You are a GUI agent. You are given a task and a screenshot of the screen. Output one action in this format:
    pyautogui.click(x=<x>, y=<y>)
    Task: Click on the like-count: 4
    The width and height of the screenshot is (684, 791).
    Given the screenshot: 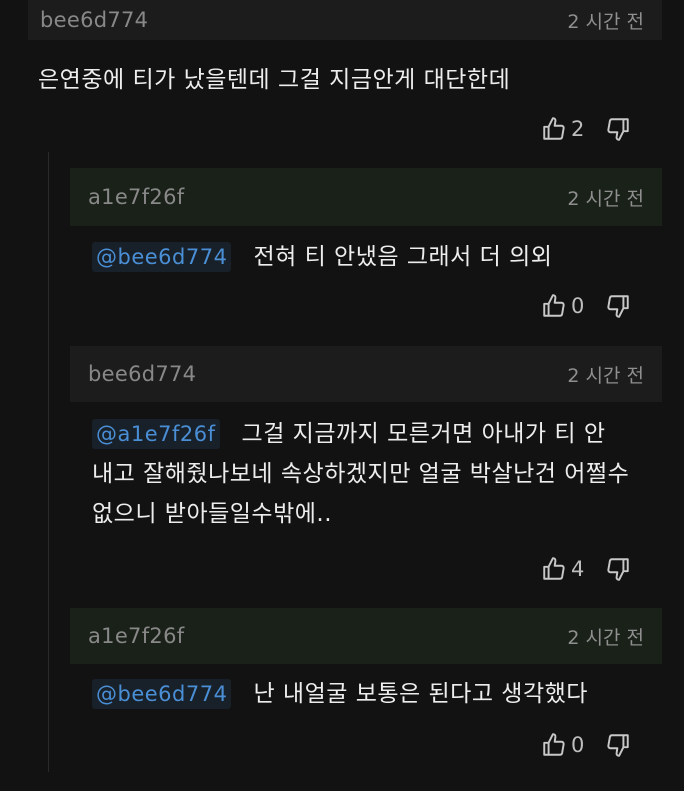 What is the action you would take?
    pyautogui.click(x=578, y=569)
    